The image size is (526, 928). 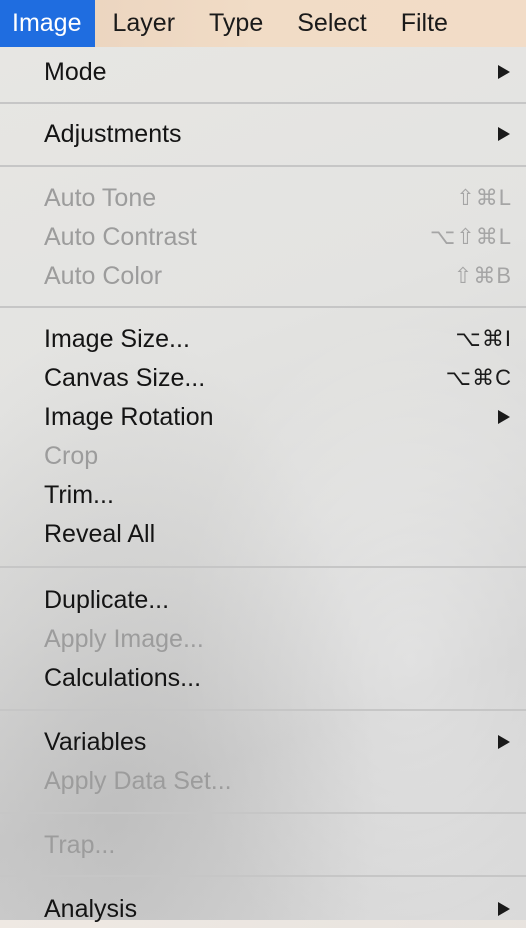 I want to click on menu-item-variables: Variables, so click(x=263, y=742).